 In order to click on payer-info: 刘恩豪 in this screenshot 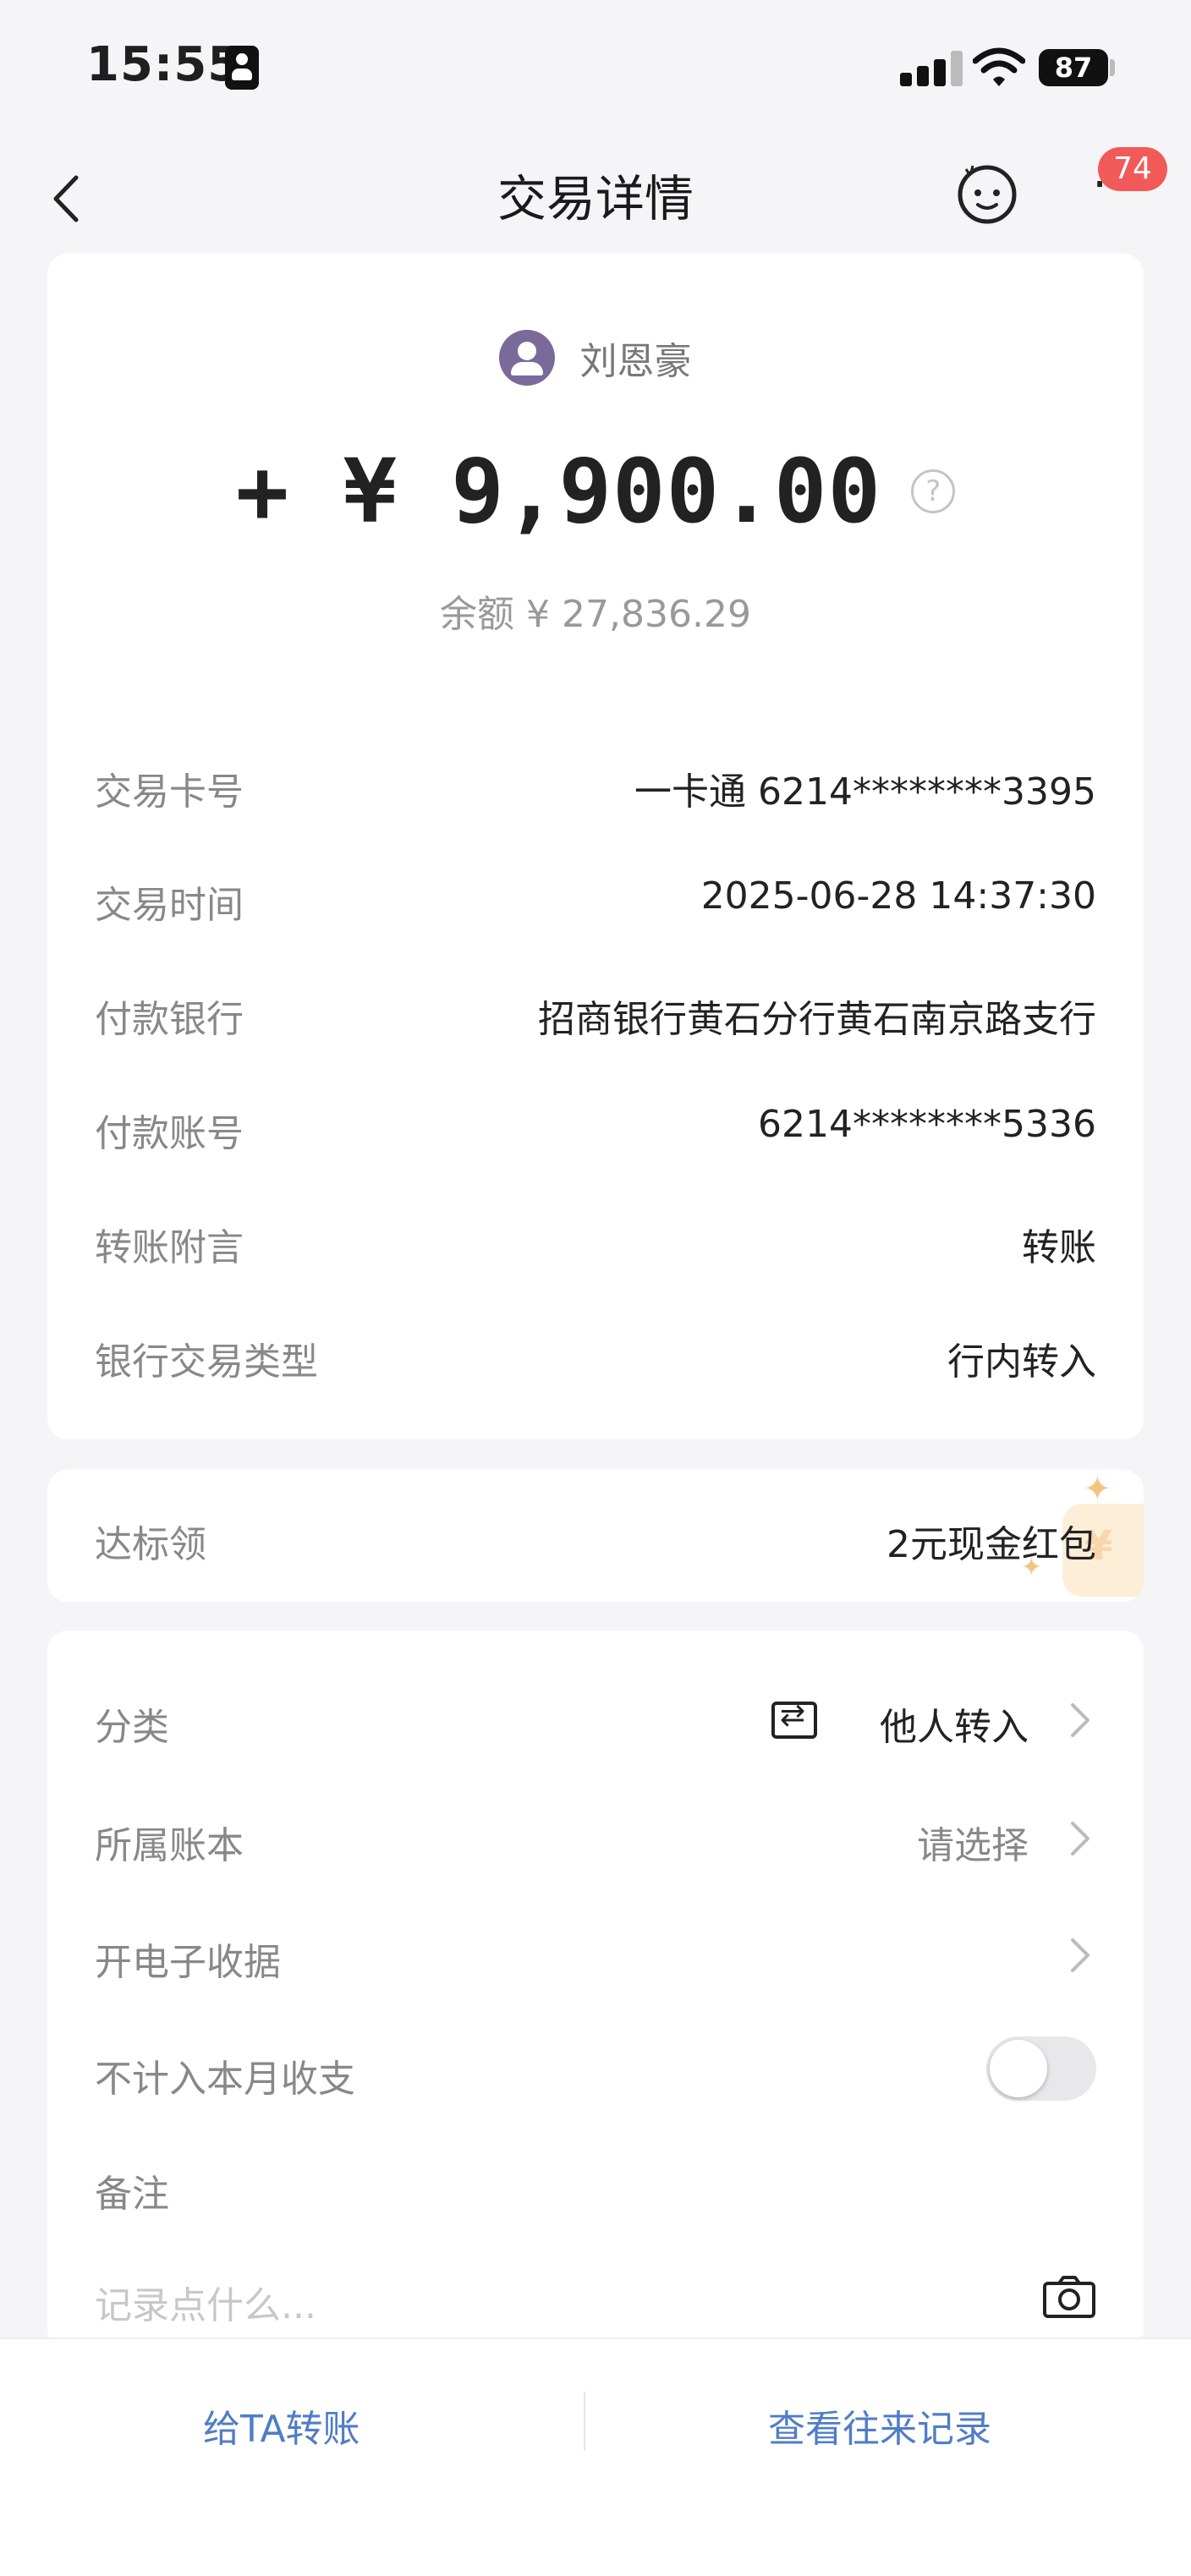, I will do `click(595, 358)`.